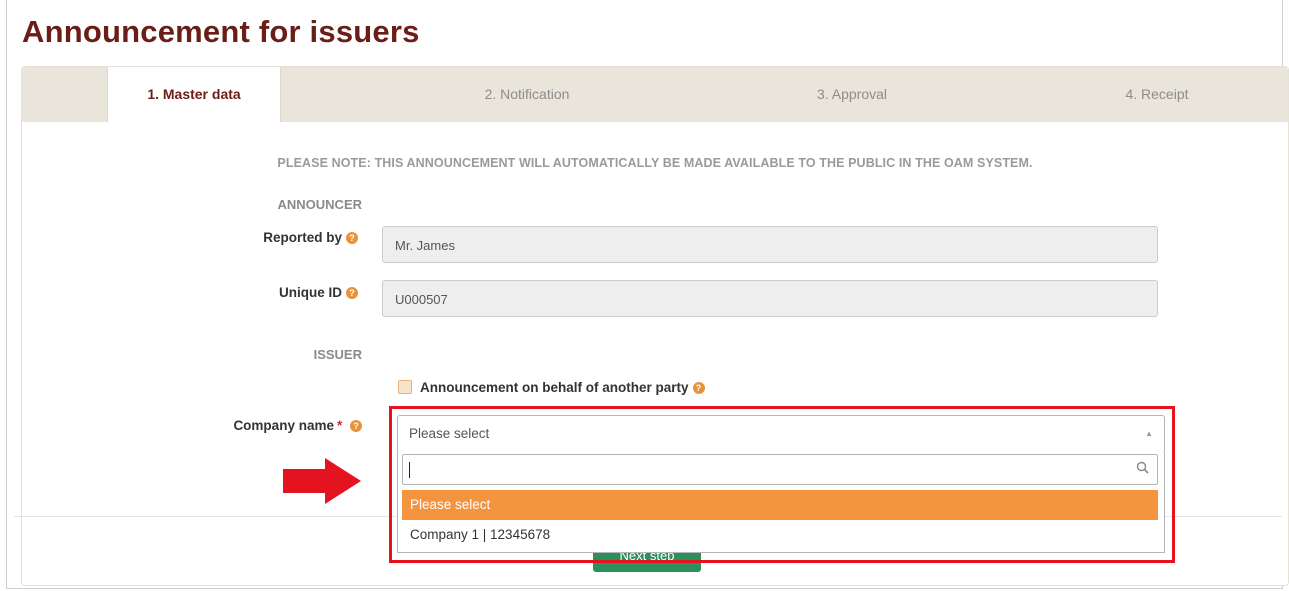 This screenshot has width=1289, height=591. What do you see at coordinates (221, 31) in the screenshot?
I see `page-title: Announcement for issuers` at bounding box center [221, 31].